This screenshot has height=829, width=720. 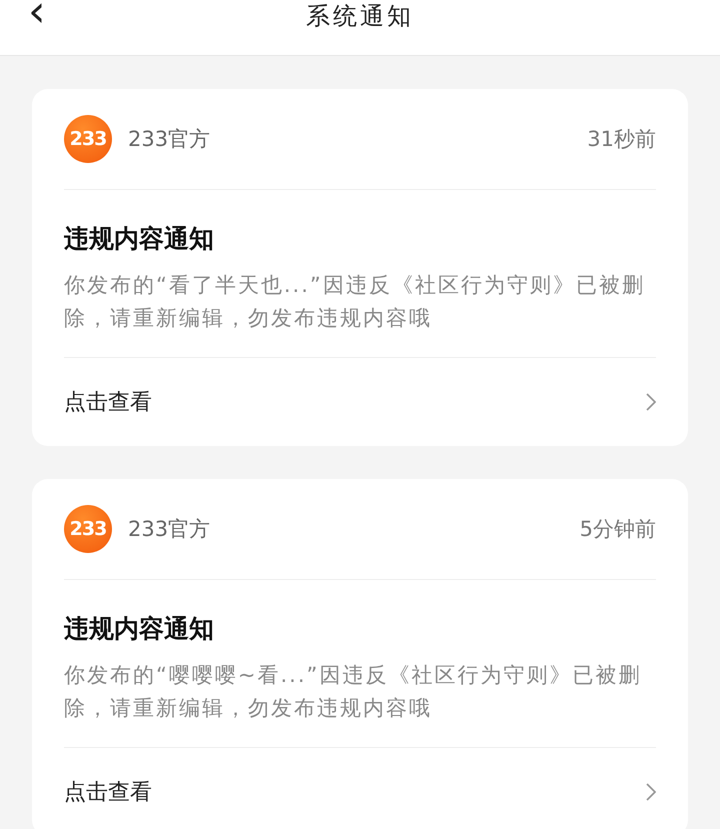 What do you see at coordinates (360, 16) in the screenshot?
I see `page-title: 系统通知` at bounding box center [360, 16].